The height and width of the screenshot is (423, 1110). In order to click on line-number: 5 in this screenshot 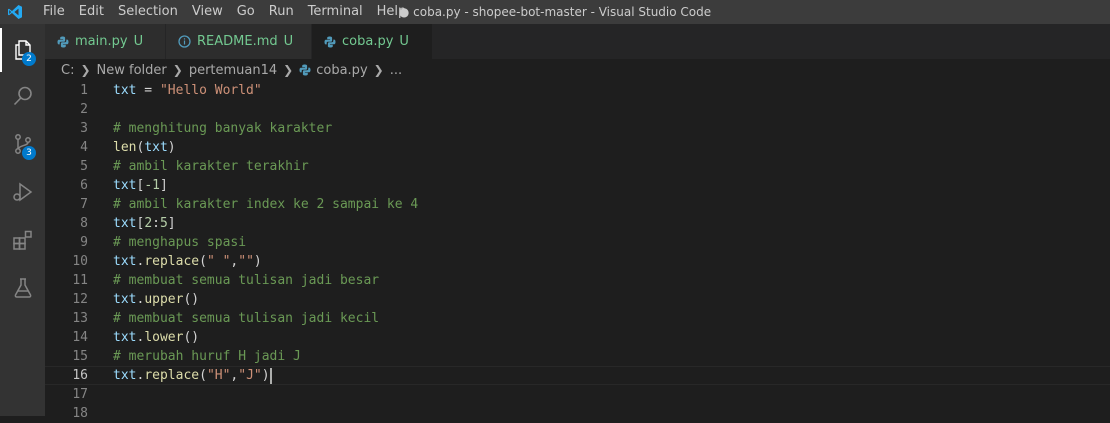, I will do `click(84, 166)`.